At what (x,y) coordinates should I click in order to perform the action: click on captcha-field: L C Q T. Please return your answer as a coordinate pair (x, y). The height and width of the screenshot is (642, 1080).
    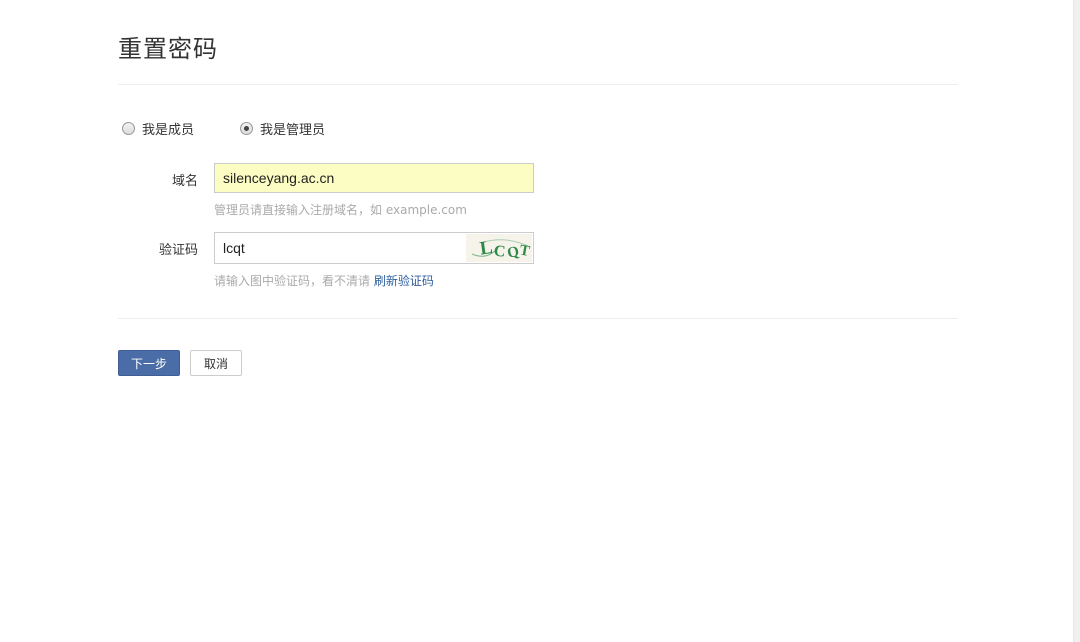
    Looking at the image, I should click on (374, 248).